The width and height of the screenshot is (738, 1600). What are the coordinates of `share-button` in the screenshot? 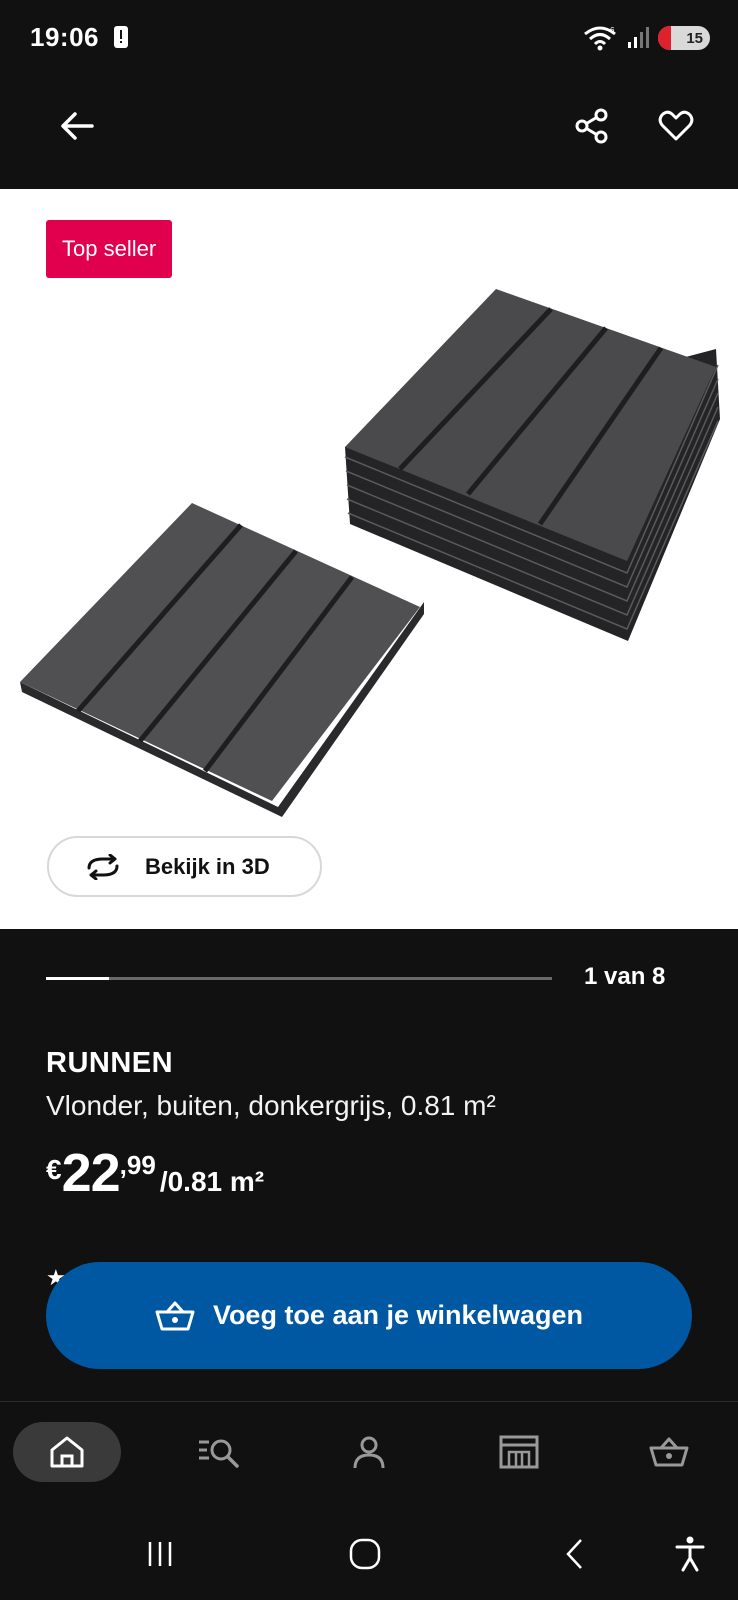 It's located at (592, 126).